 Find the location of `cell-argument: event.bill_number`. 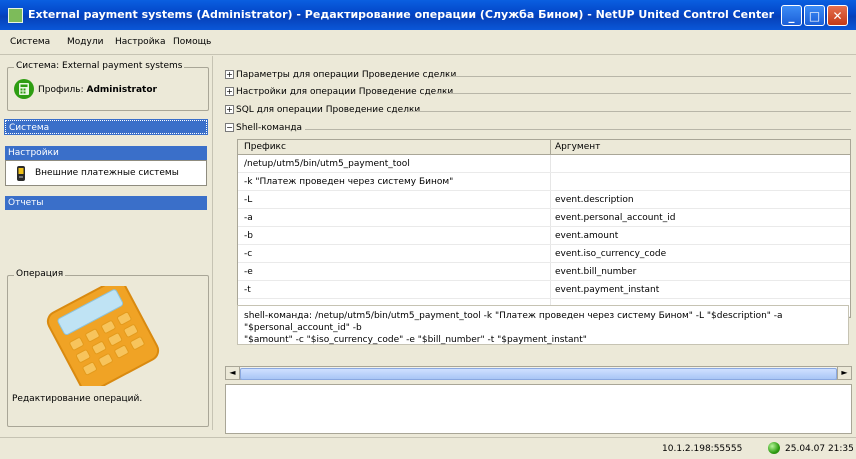

cell-argument: event.bill_number is located at coordinates (595, 272).